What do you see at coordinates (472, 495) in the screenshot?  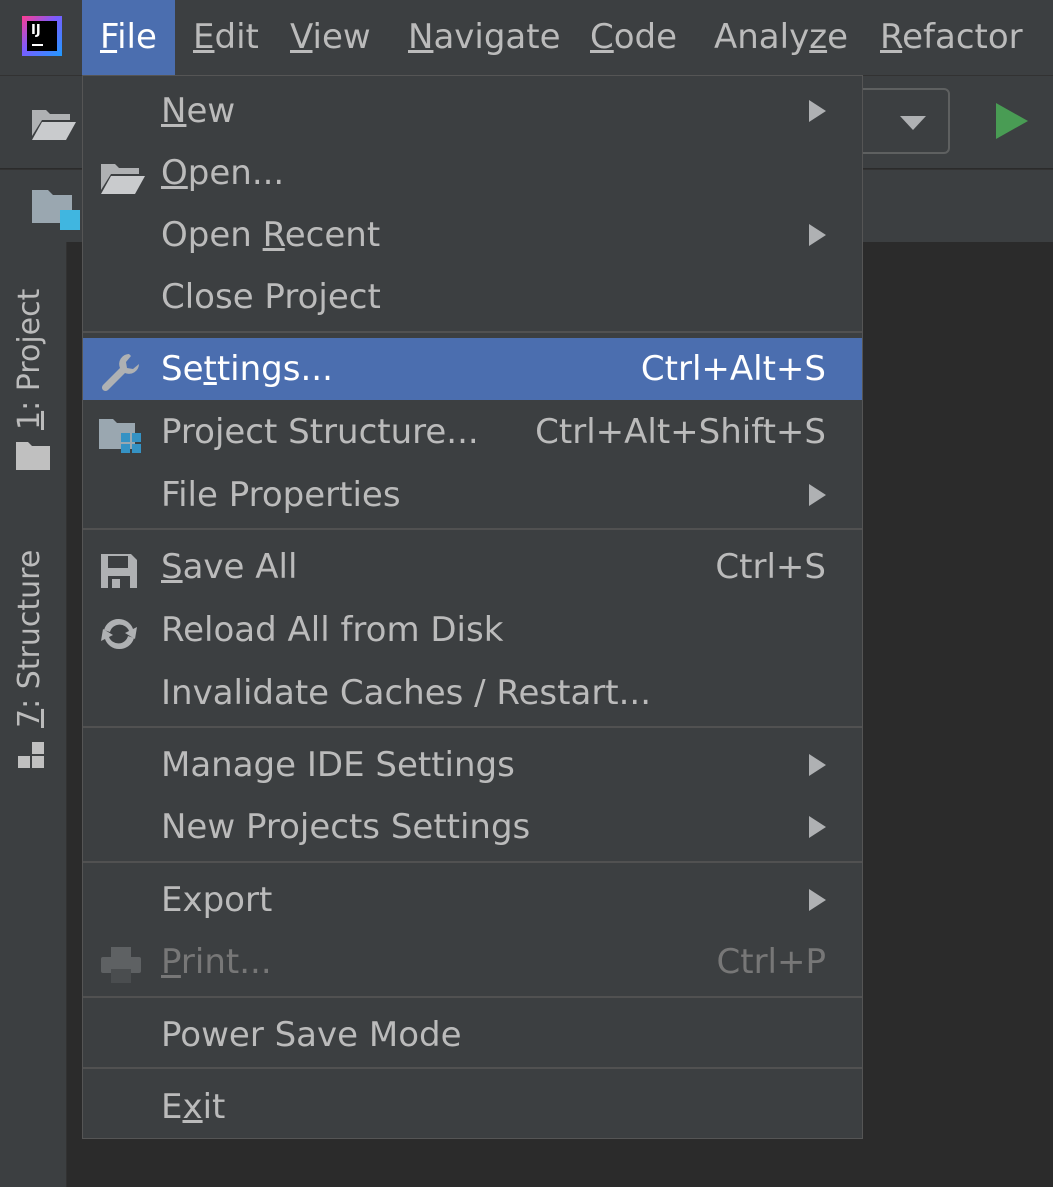 I see `menu-item-file-properties: File Properties` at bounding box center [472, 495].